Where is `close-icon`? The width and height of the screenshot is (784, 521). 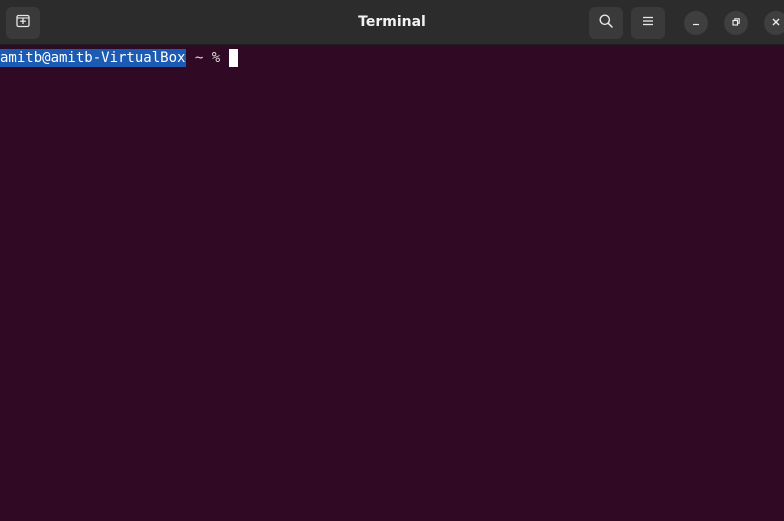
close-icon is located at coordinates (776, 23).